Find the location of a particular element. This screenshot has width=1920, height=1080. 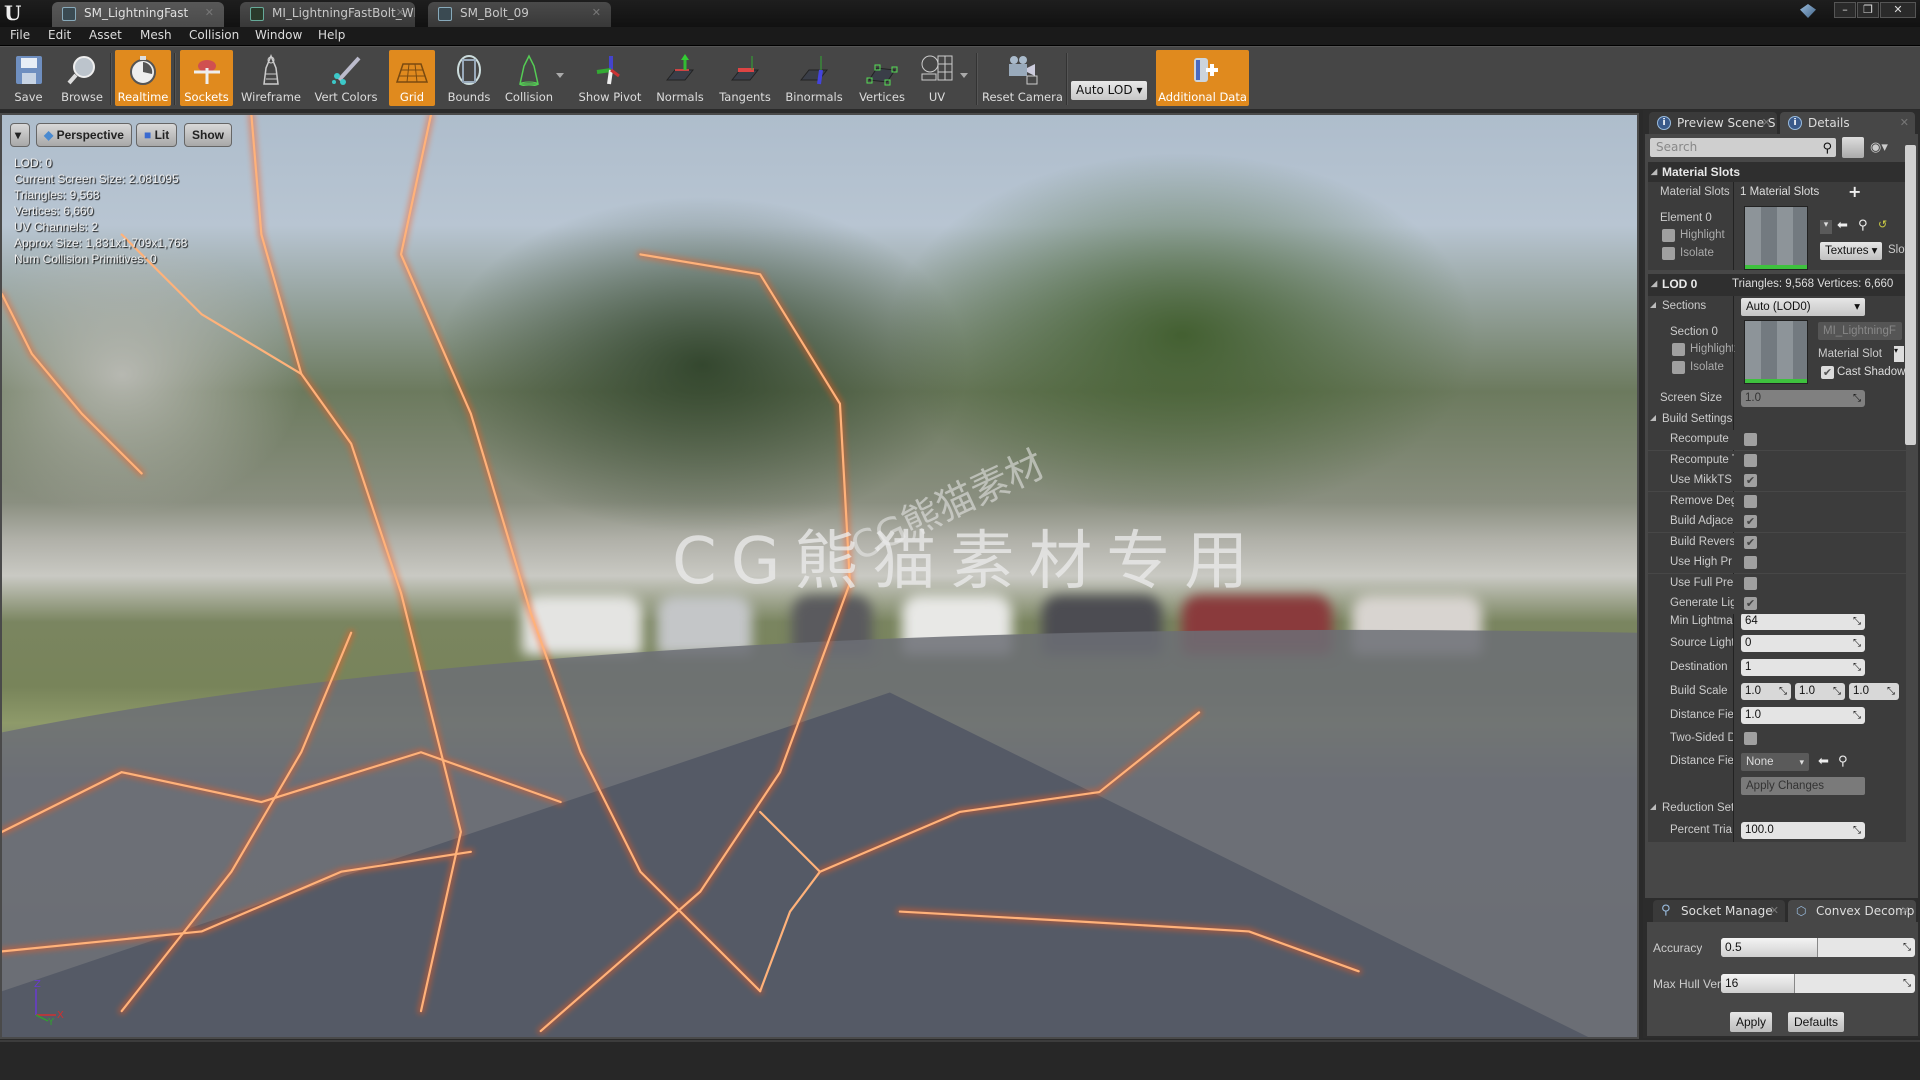

build-settings-header: ◢ Build Settings is located at coordinates (1777, 420).